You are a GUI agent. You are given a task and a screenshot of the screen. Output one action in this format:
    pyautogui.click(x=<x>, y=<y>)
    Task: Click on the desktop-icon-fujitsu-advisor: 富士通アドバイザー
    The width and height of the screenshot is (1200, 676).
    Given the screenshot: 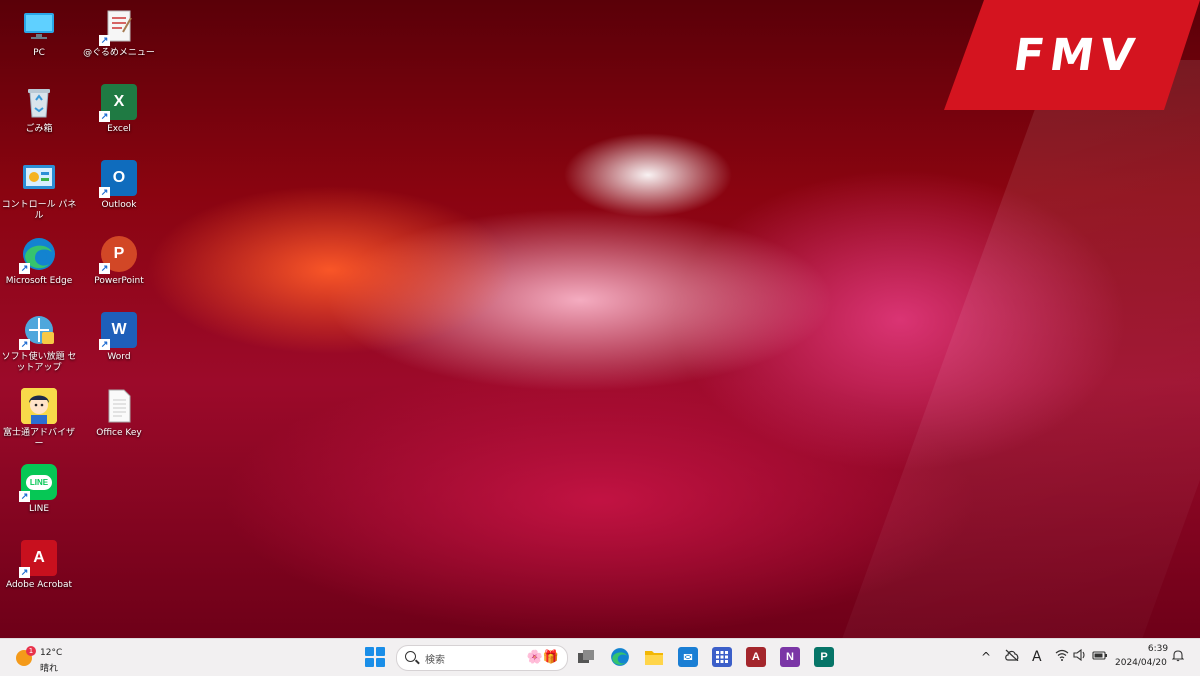 What is the action you would take?
    pyautogui.click(x=39, y=420)
    